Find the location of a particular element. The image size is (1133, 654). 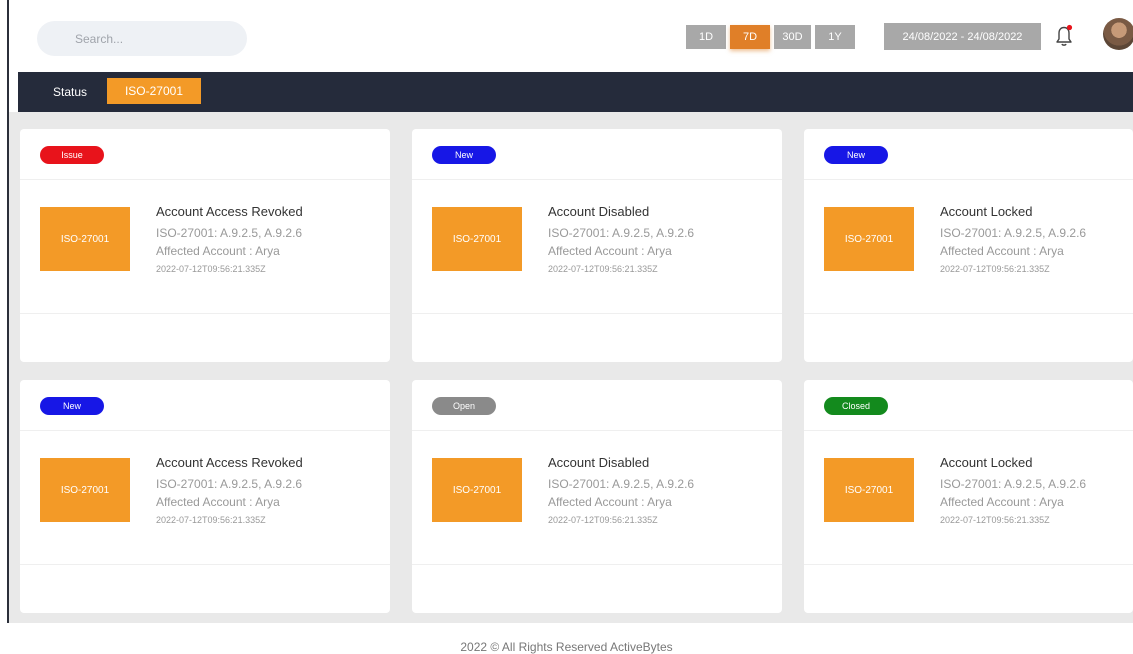

range-7d-button: 7D is located at coordinates (750, 37).